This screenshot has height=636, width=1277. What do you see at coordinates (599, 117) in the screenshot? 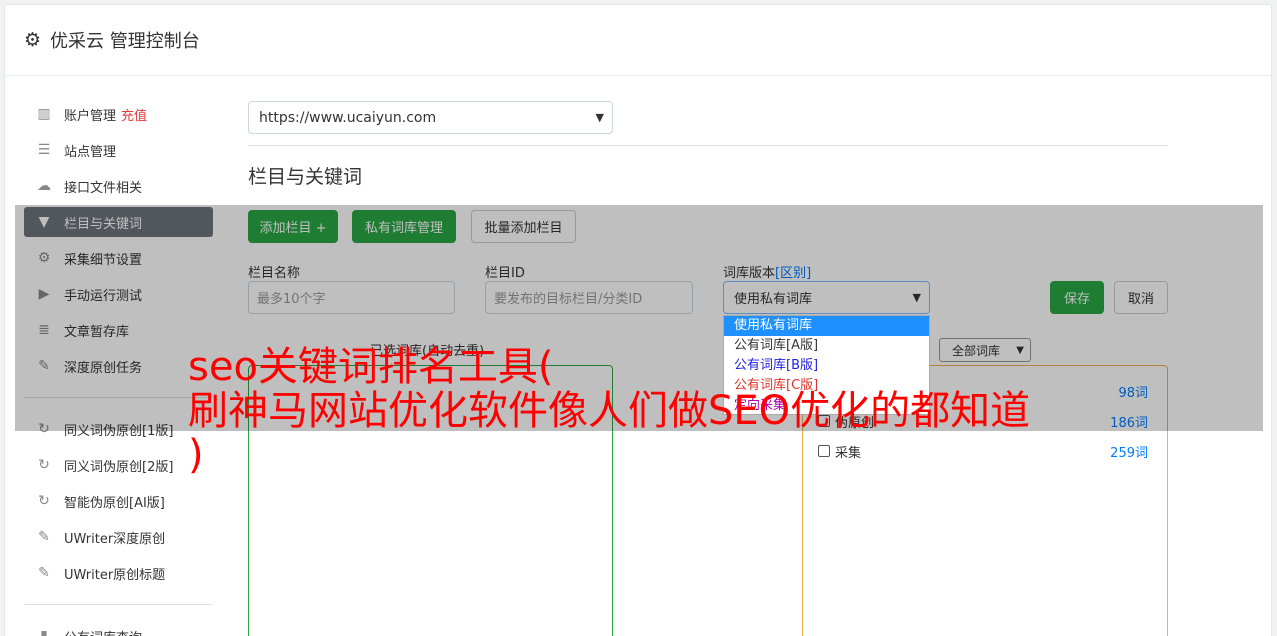
I see `chevron-down-icon: ▼` at bounding box center [599, 117].